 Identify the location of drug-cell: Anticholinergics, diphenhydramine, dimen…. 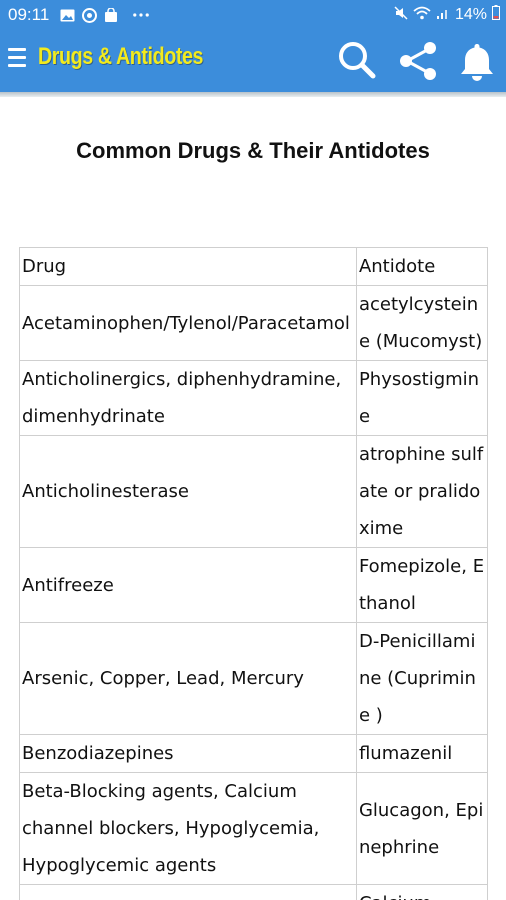
(188, 398).